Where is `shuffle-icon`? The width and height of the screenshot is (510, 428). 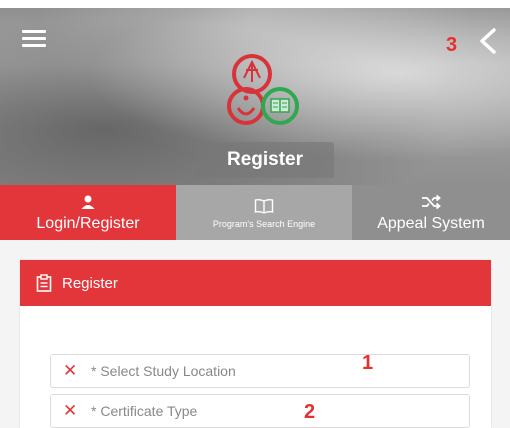
shuffle-icon is located at coordinates (431, 202).